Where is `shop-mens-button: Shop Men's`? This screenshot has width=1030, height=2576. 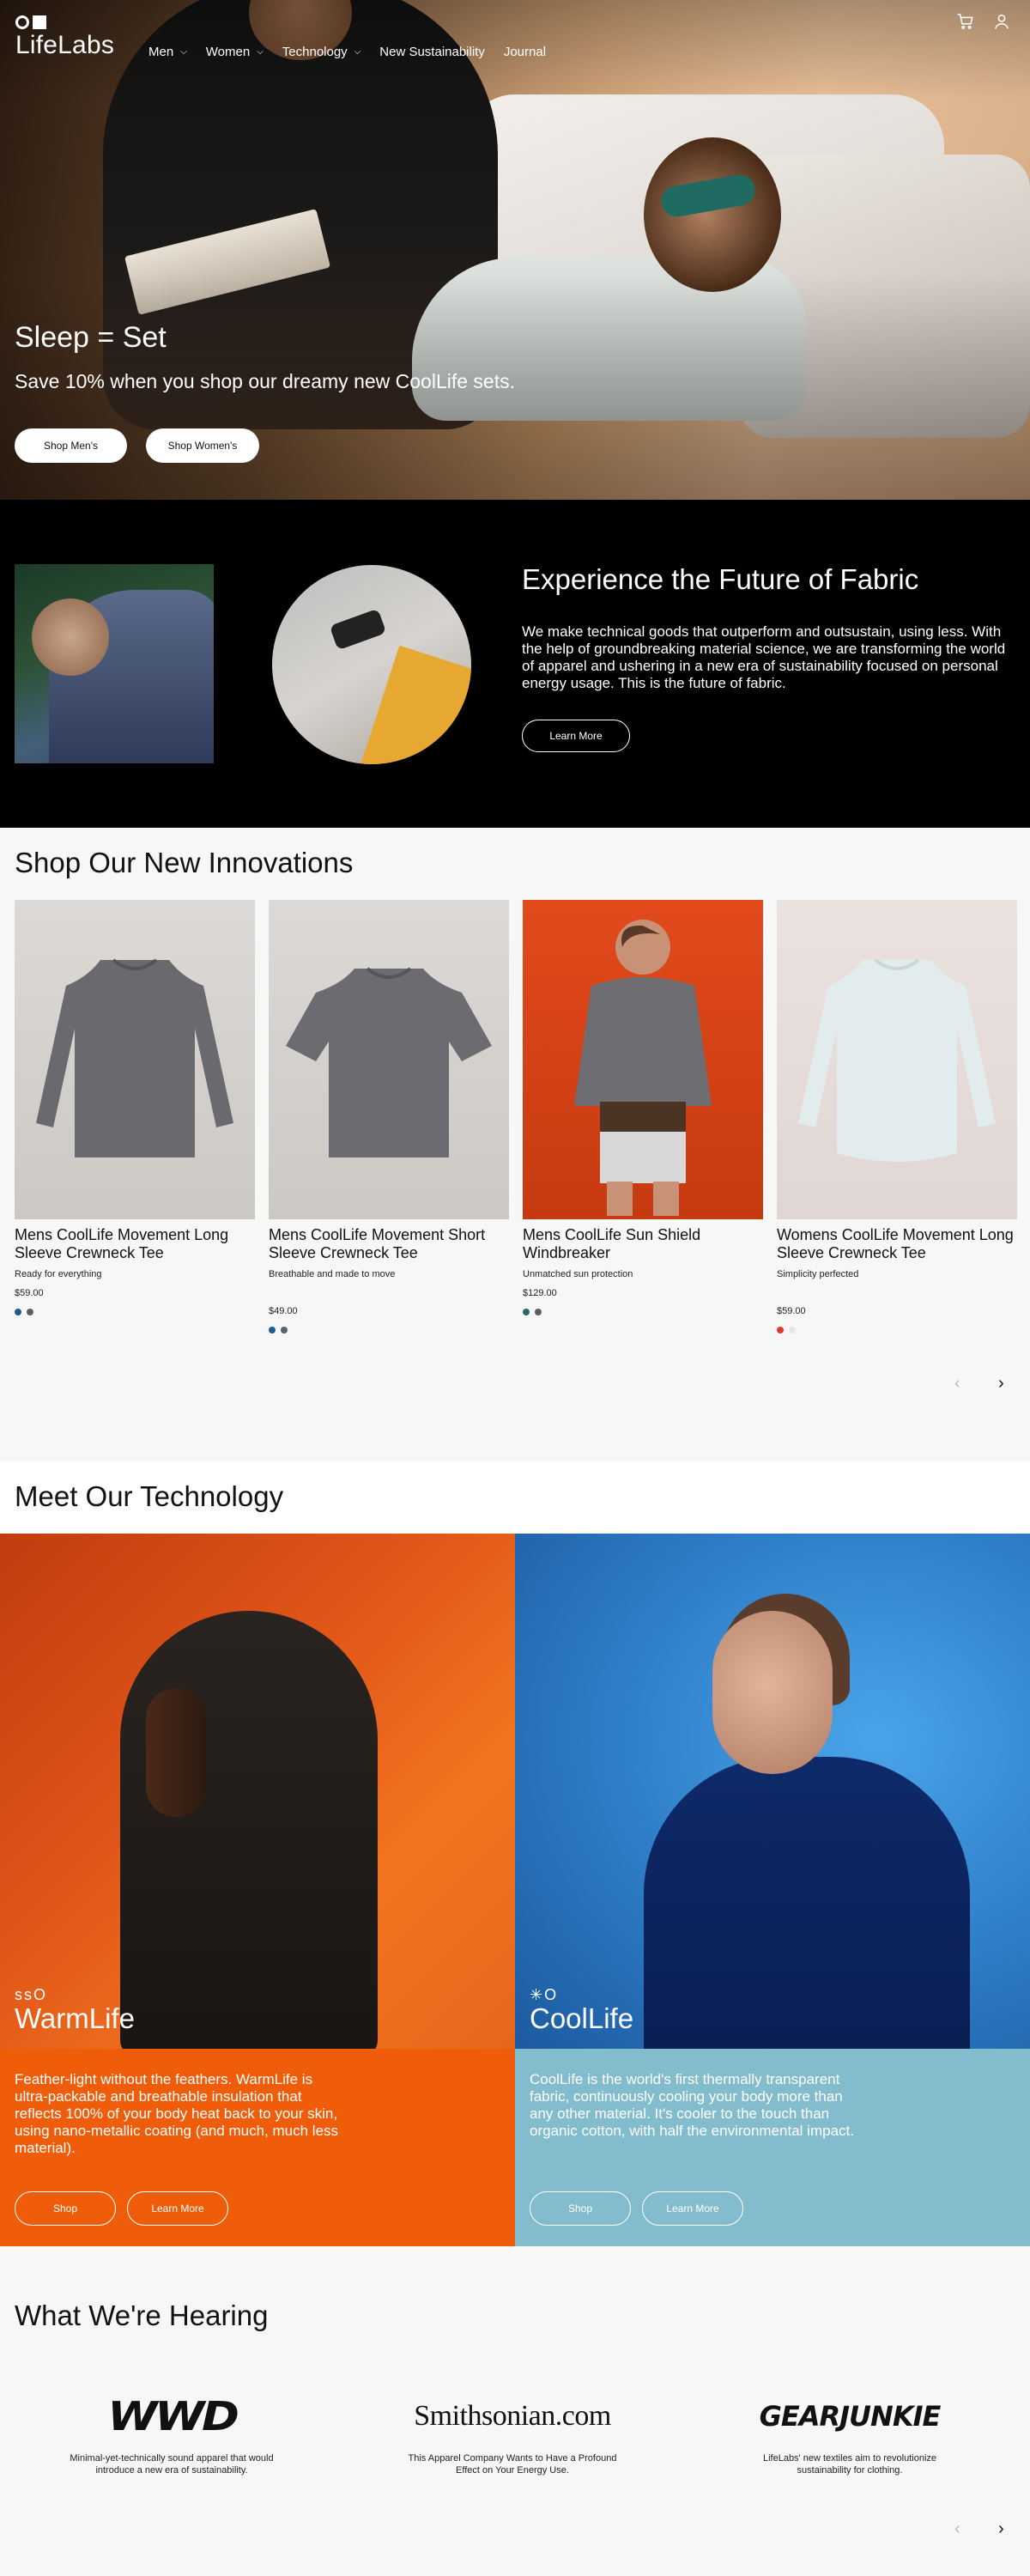 shop-mens-button: Shop Men's is located at coordinates (71, 446).